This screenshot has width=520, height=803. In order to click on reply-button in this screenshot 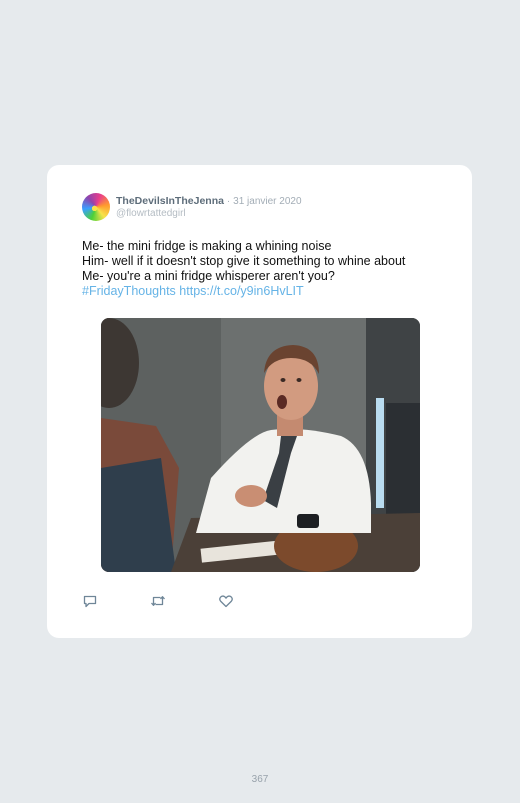, I will do `click(90, 601)`.